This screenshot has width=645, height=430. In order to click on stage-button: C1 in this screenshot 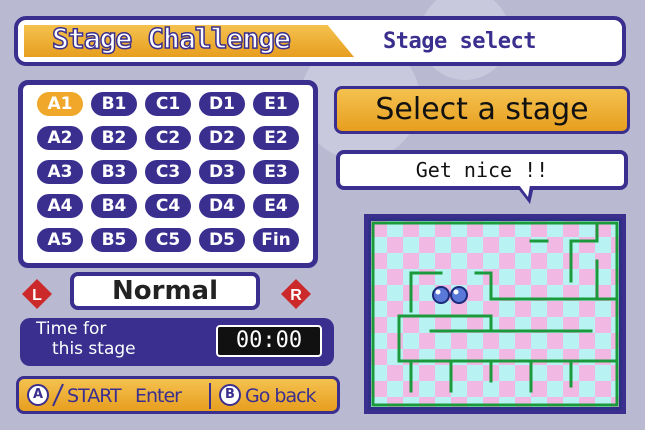, I will do `click(168, 104)`.